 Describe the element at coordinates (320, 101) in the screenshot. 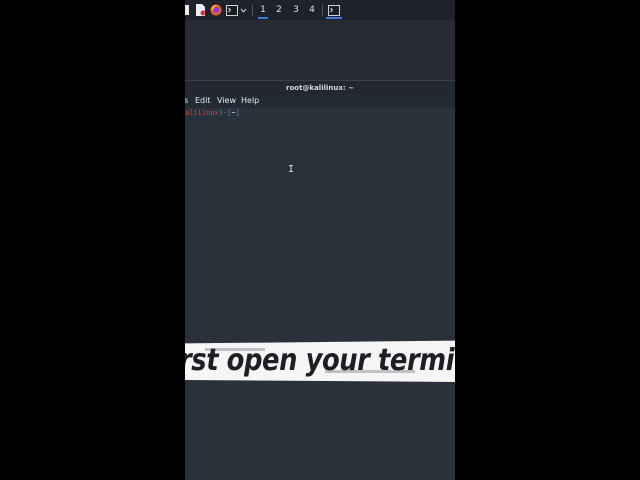

I see `menu-bar: s Edit View Help` at that location.